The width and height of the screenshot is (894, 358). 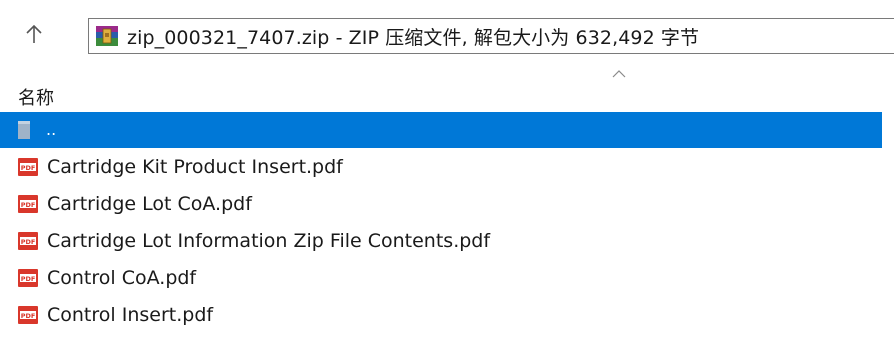 I want to click on list-item: PDF Cartridge Lot CoA.pdf, so click(x=447, y=203).